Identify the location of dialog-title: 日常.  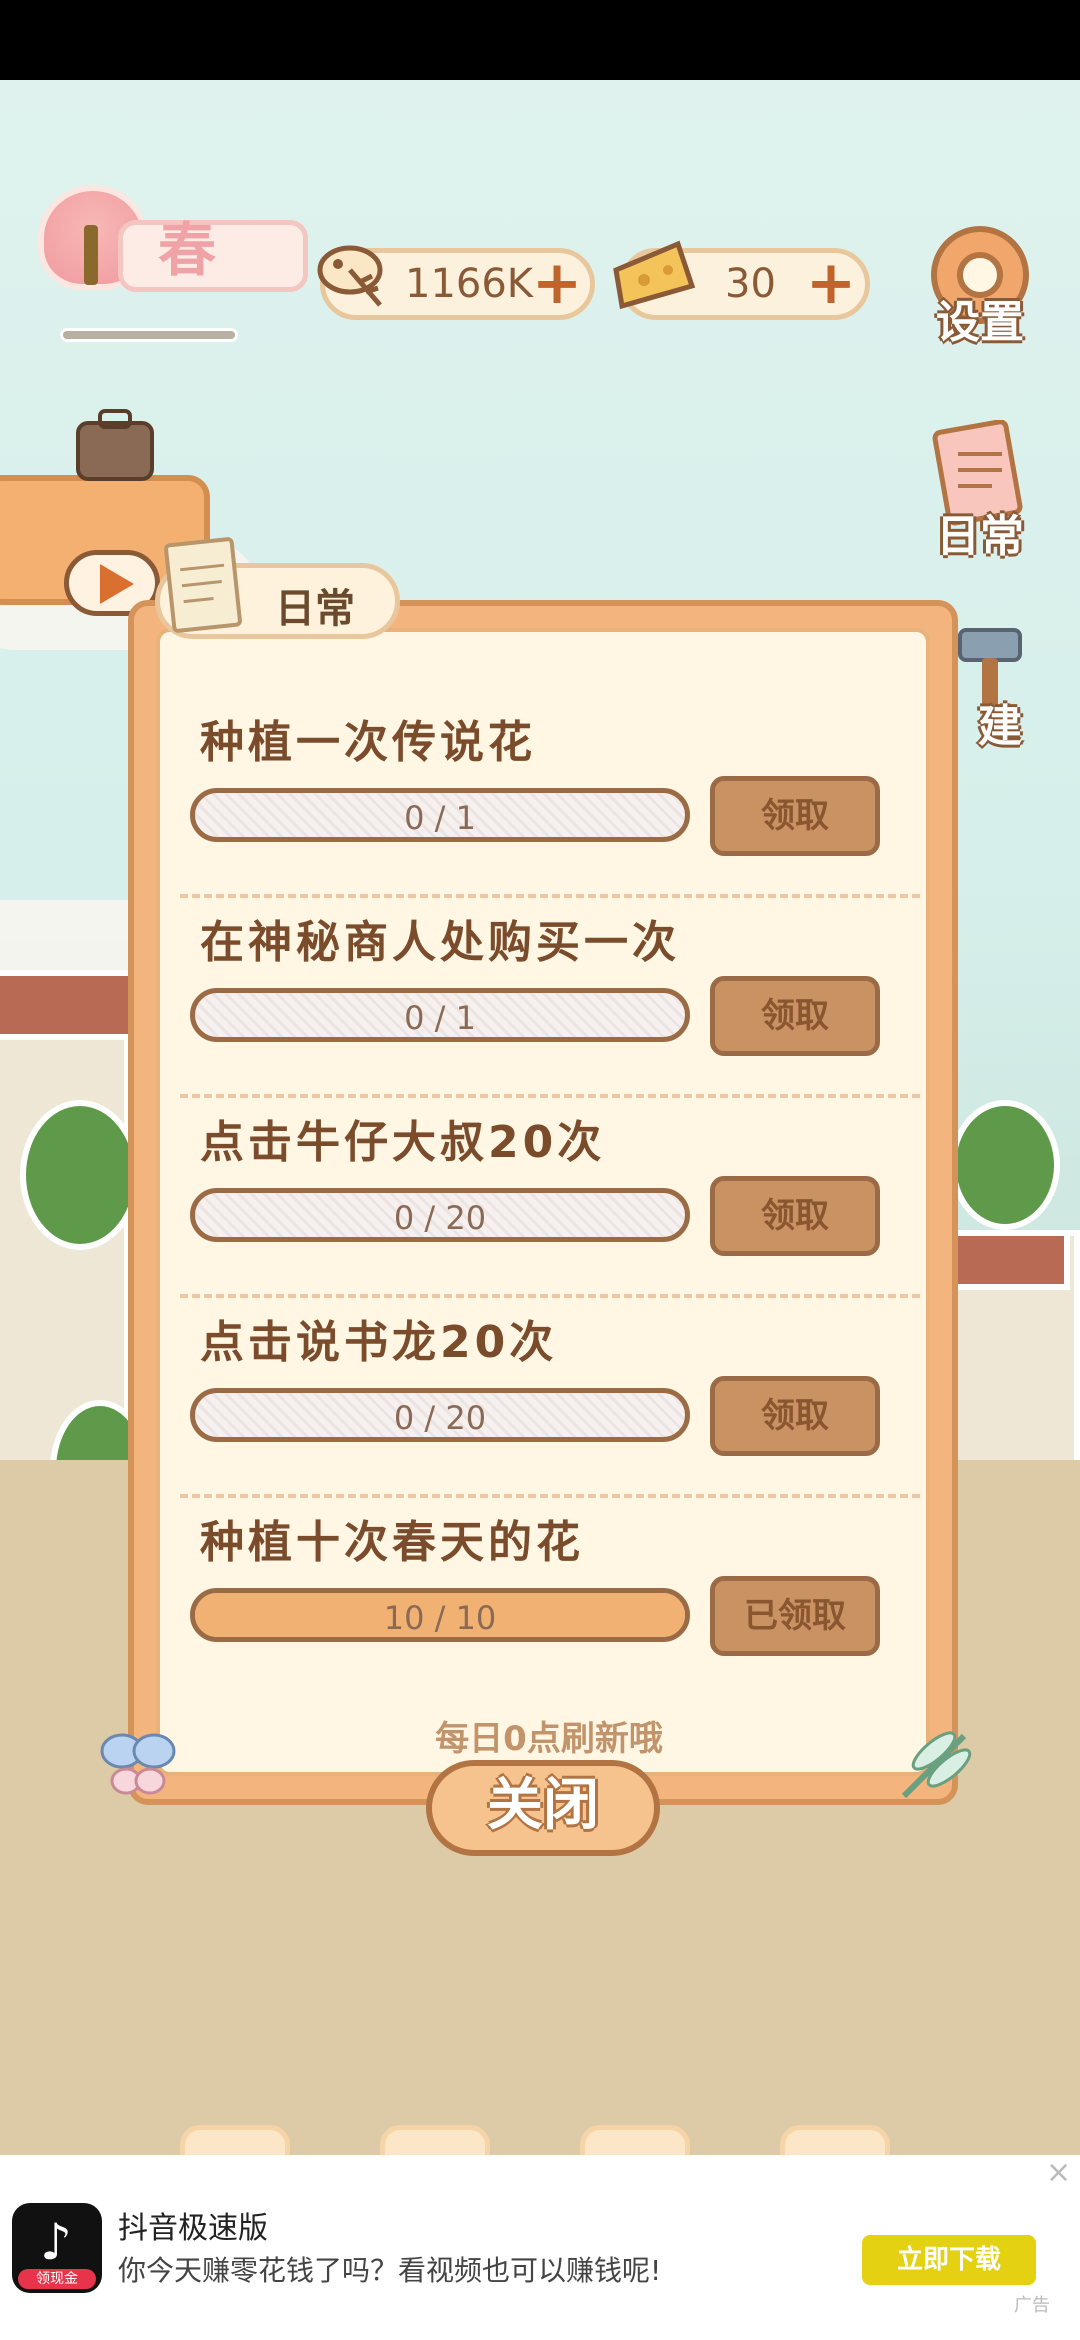
(315, 609).